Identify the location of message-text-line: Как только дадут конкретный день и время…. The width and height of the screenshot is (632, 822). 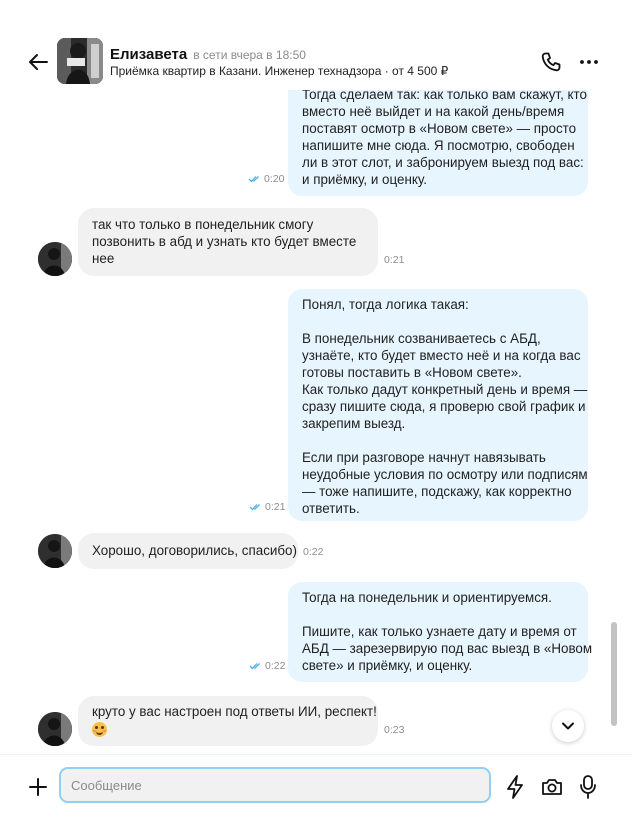
(445, 389).